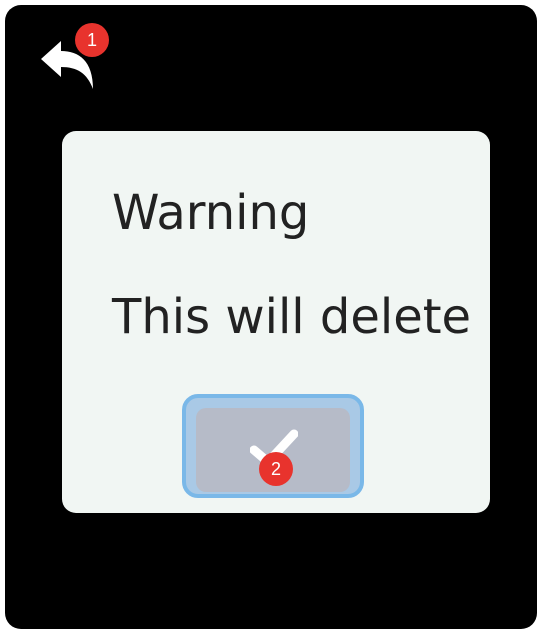  I want to click on dialog-title: Warning, so click(211, 213).